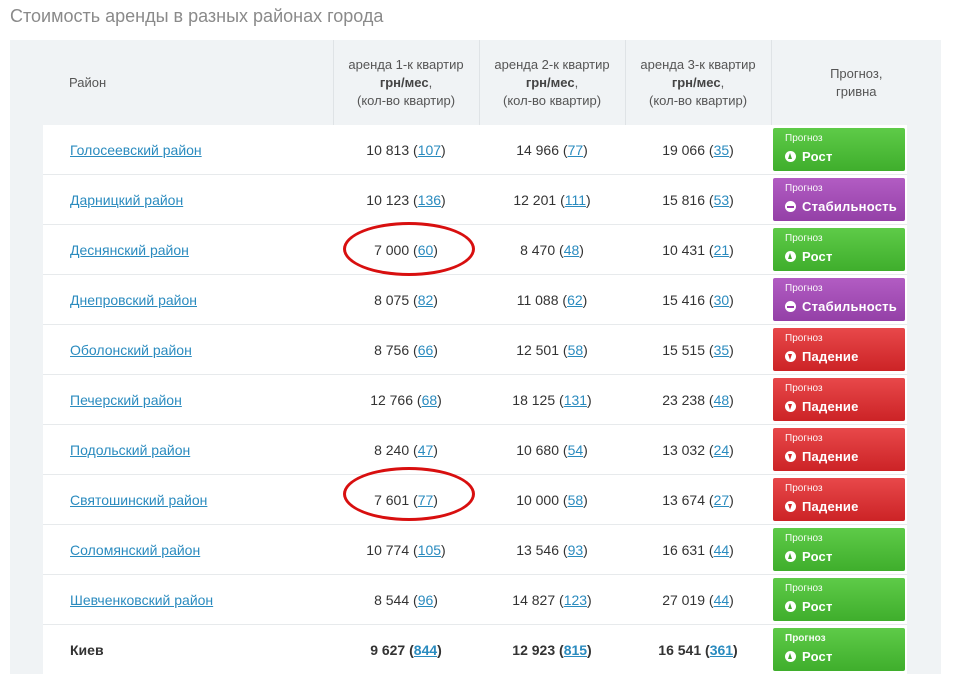 The image size is (957, 700). I want to click on price-value: 12 923, so click(534, 649).